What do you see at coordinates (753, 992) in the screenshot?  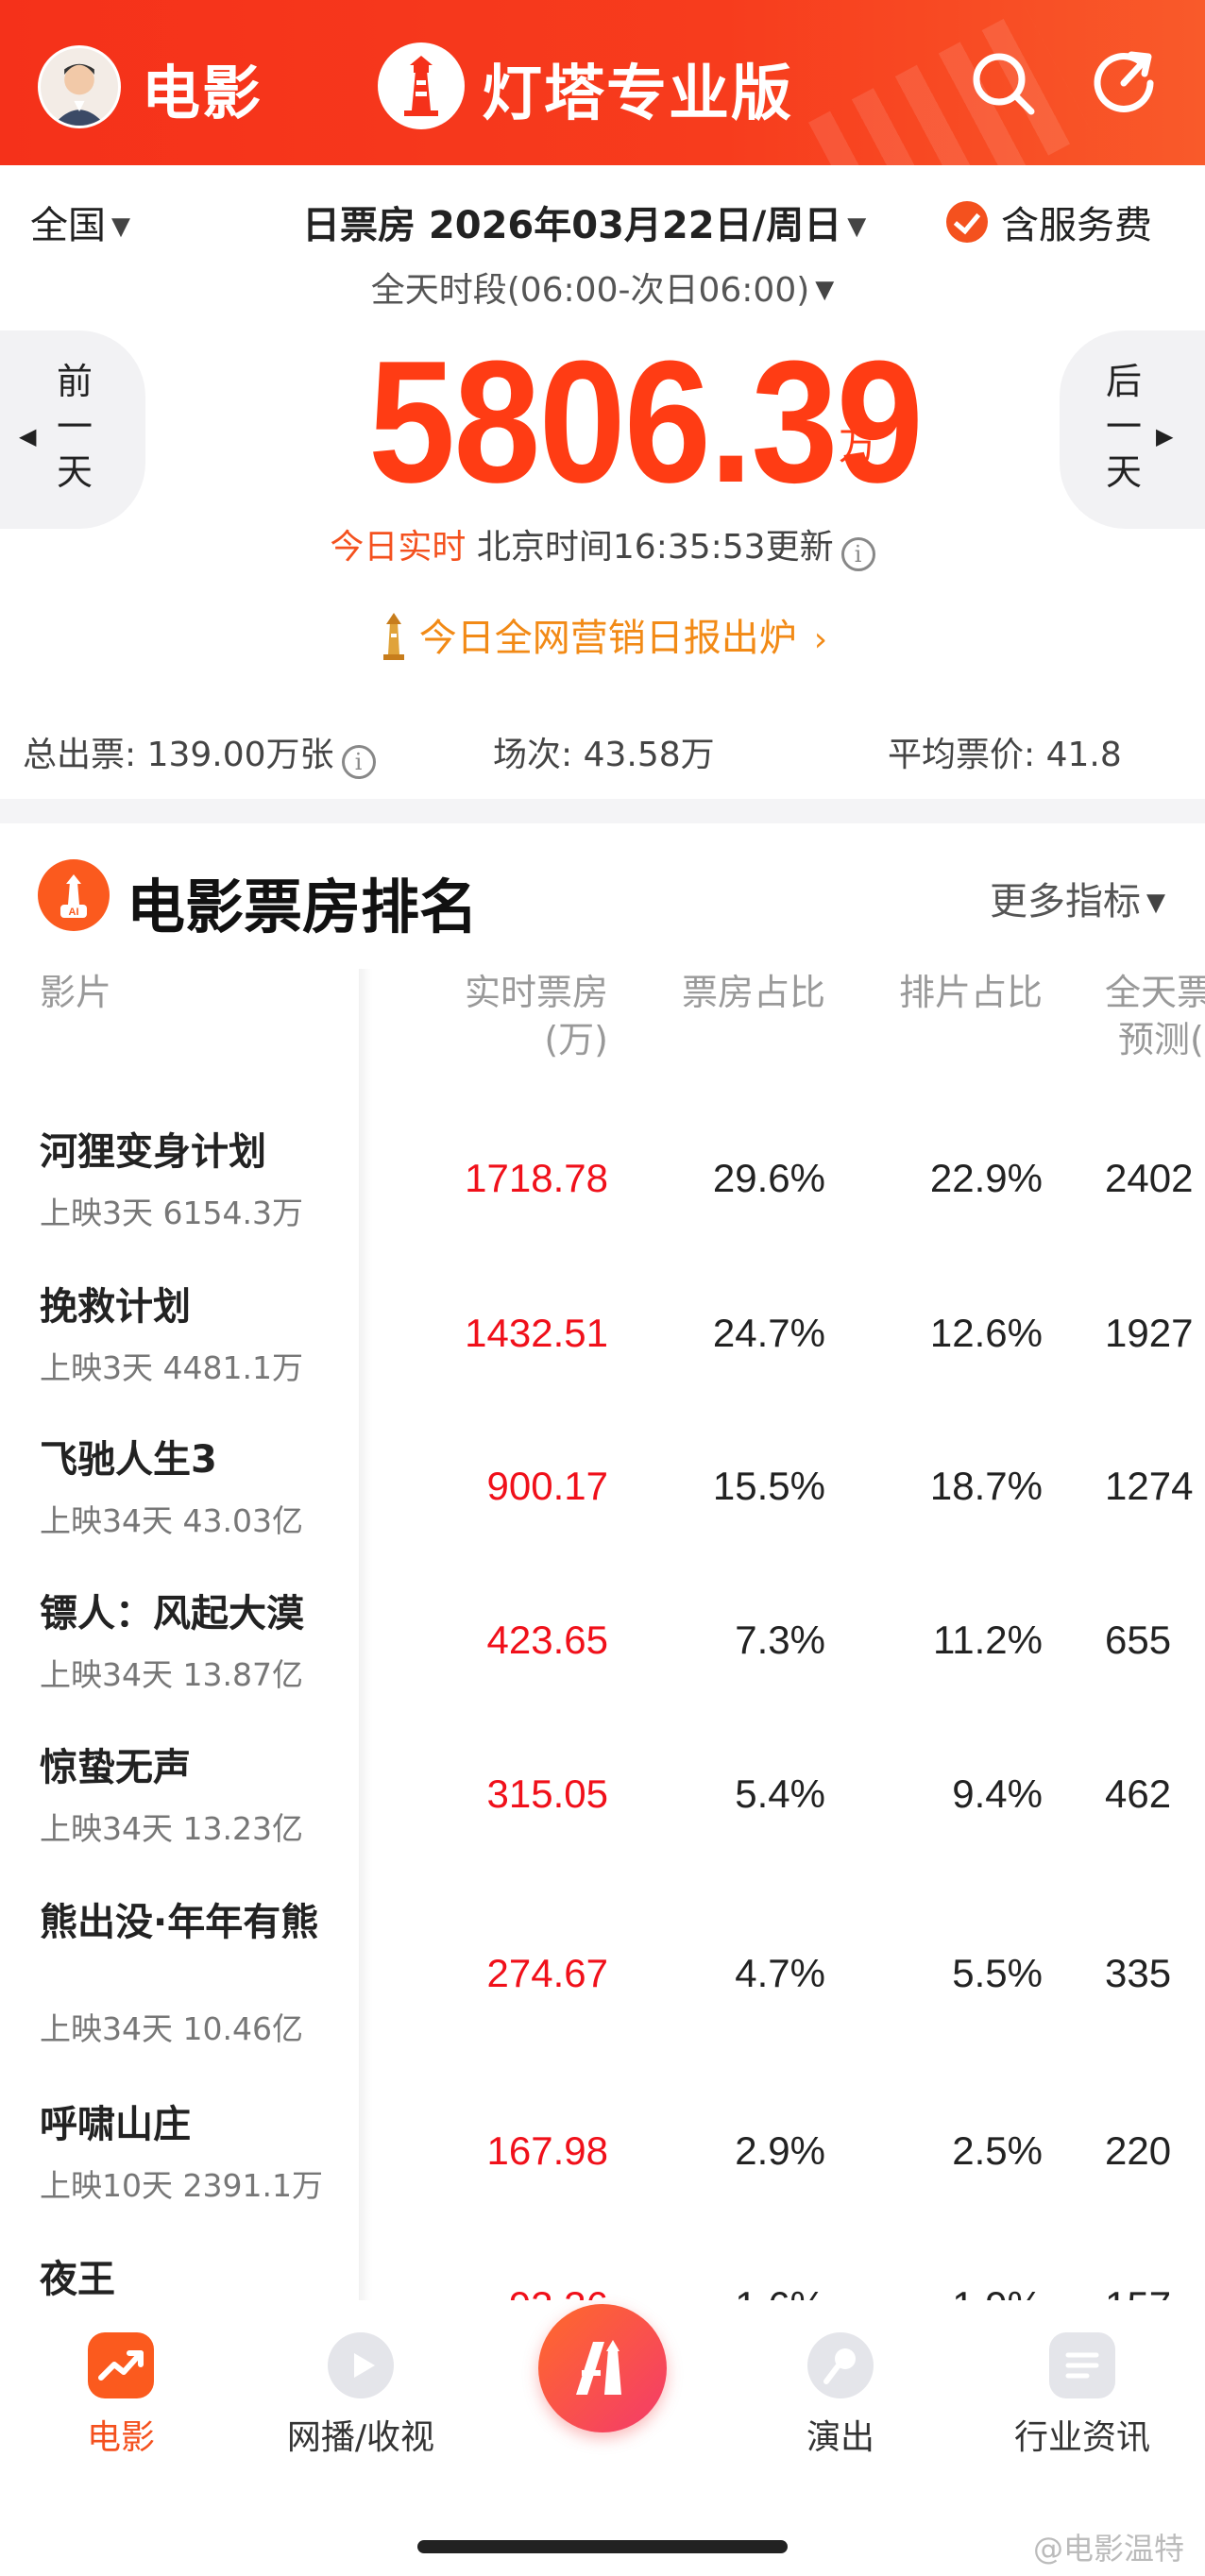 I see `column-header-box-share: 票房占比` at bounding box center [753, 992].